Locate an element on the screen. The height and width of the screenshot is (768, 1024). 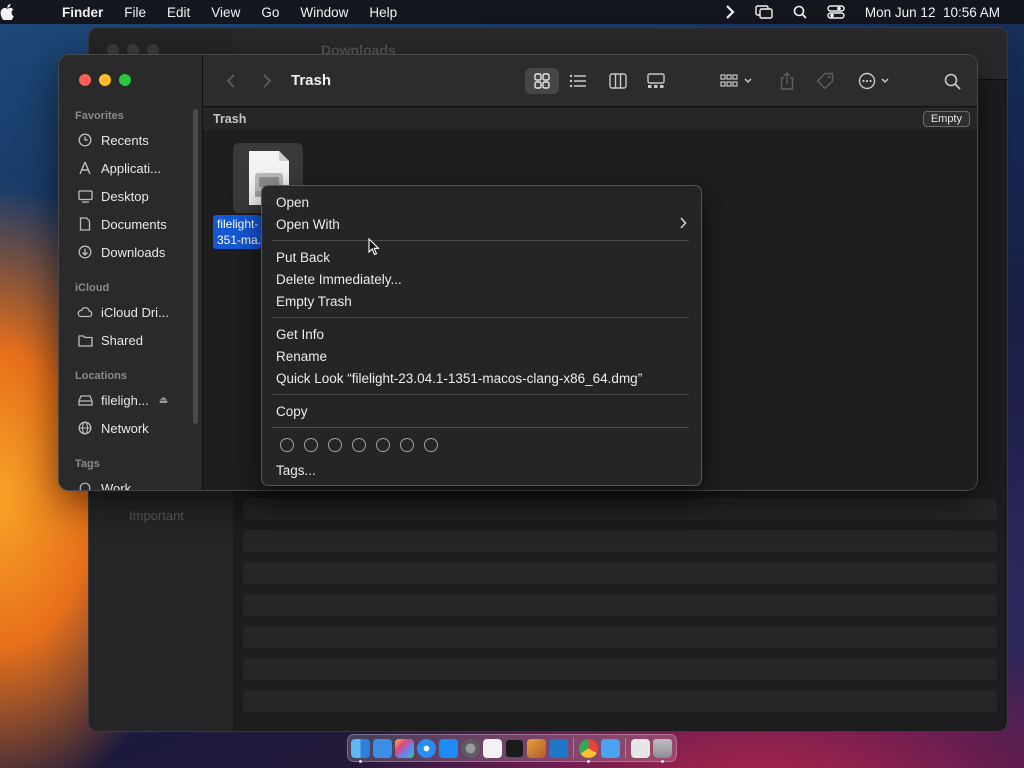
control-center-icon is located at coordinates (836, 12).